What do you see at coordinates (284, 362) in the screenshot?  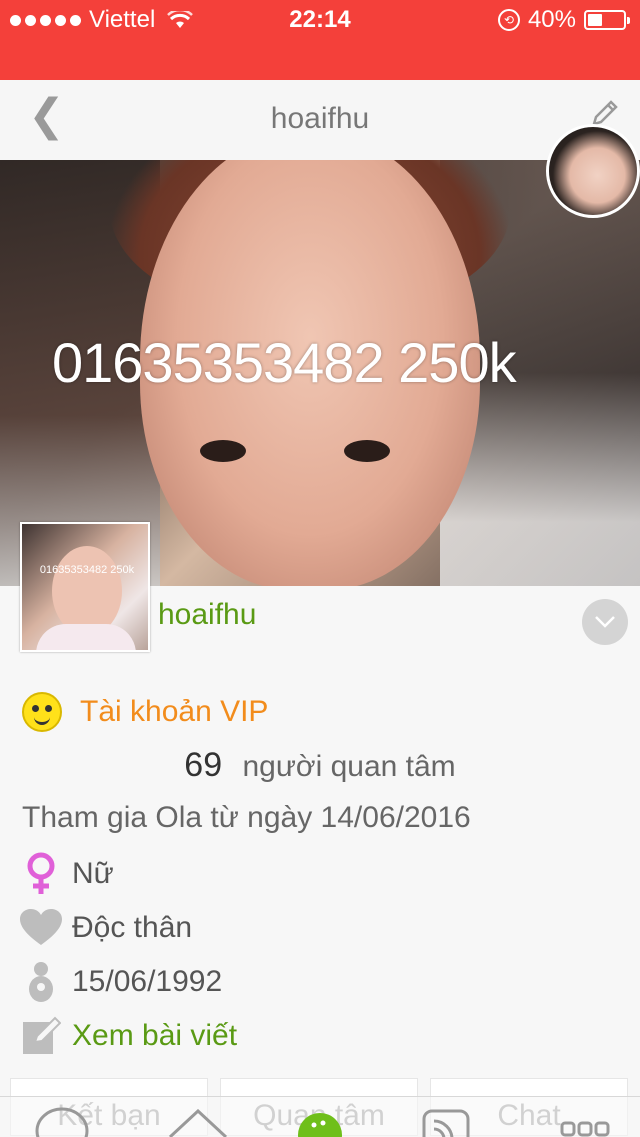 I see `cover-caption: 01635353482 250k` at bounding box center [284, 362].